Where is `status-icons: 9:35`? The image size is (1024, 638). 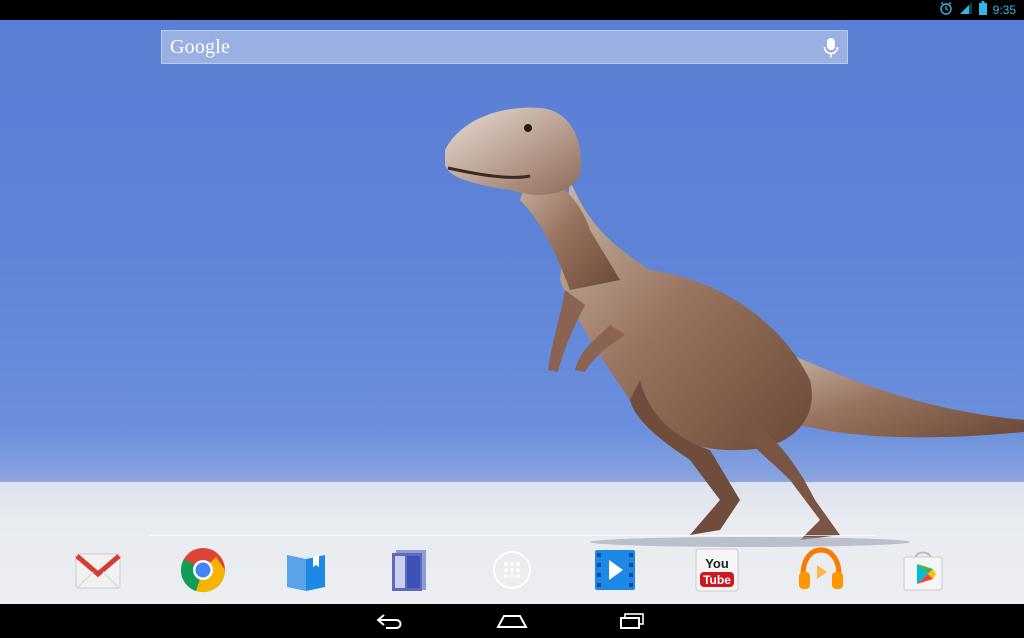 status-icons: 9:35 is located at coordinates (977, 10).